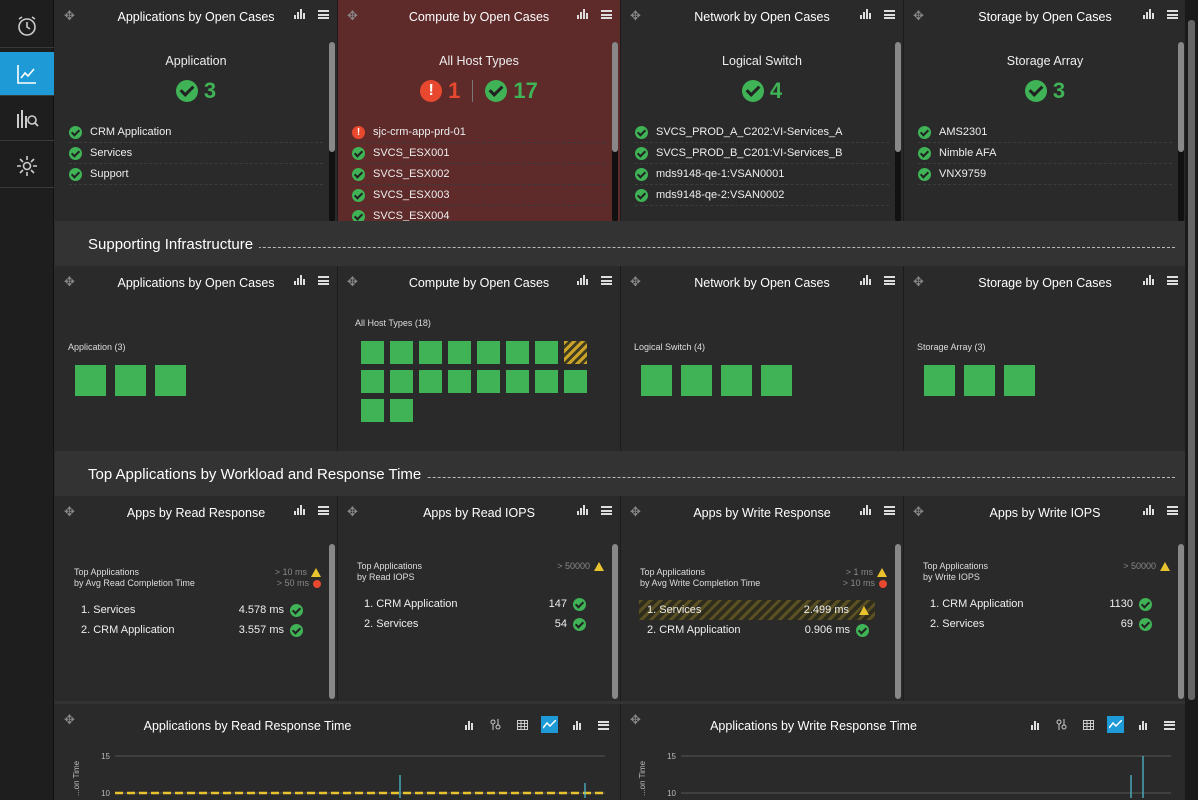 The width and height of the screenshot is (1198, 800). Describe the element at coordinates (1034, 724) in the screenshot. I see `column-chart-icon` at that location.